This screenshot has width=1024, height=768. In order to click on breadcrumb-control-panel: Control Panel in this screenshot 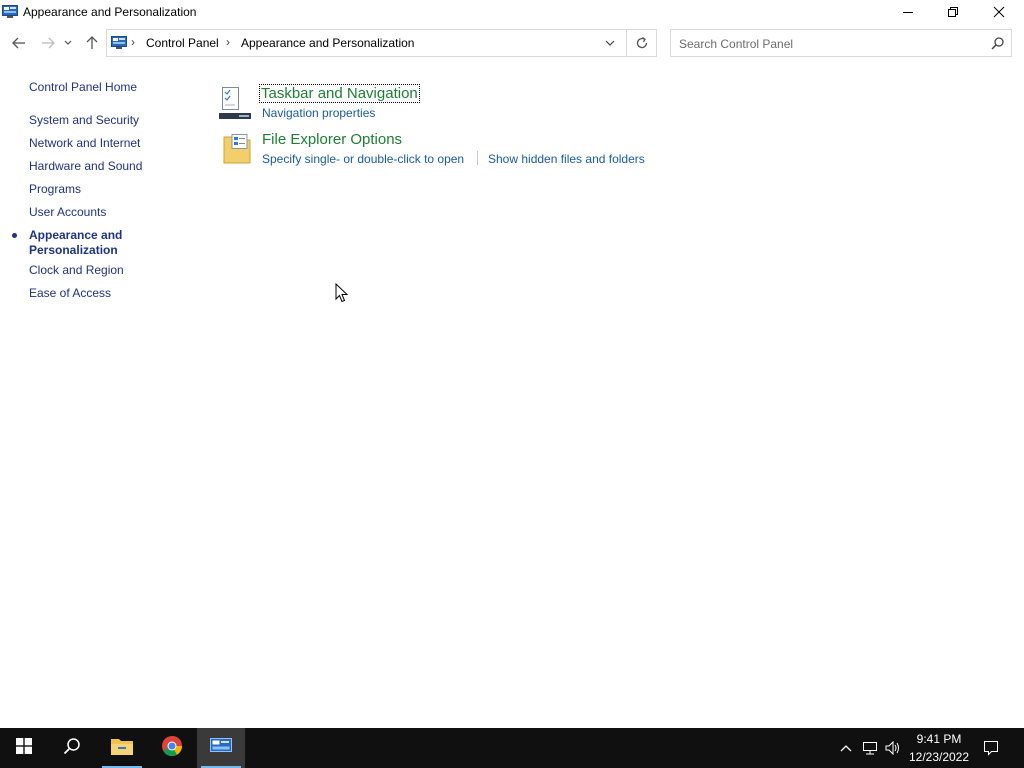, I will do `click(182, 43)`.